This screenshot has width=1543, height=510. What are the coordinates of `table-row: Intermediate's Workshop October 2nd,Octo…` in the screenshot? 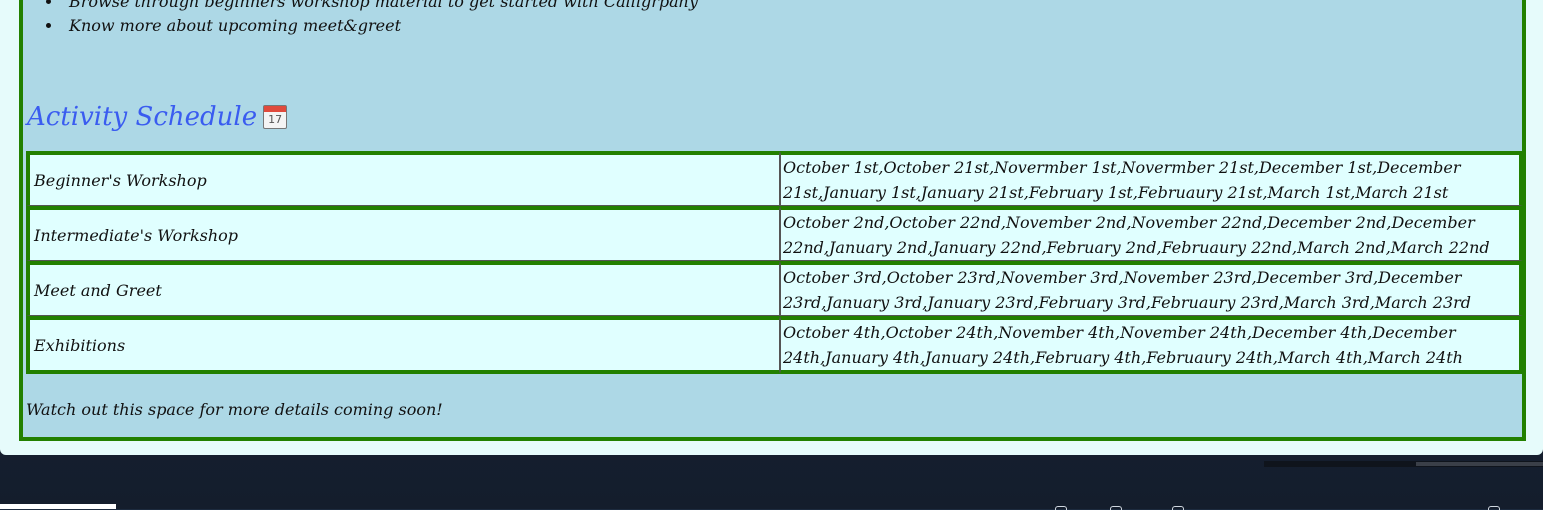 It's located at (774, 233).